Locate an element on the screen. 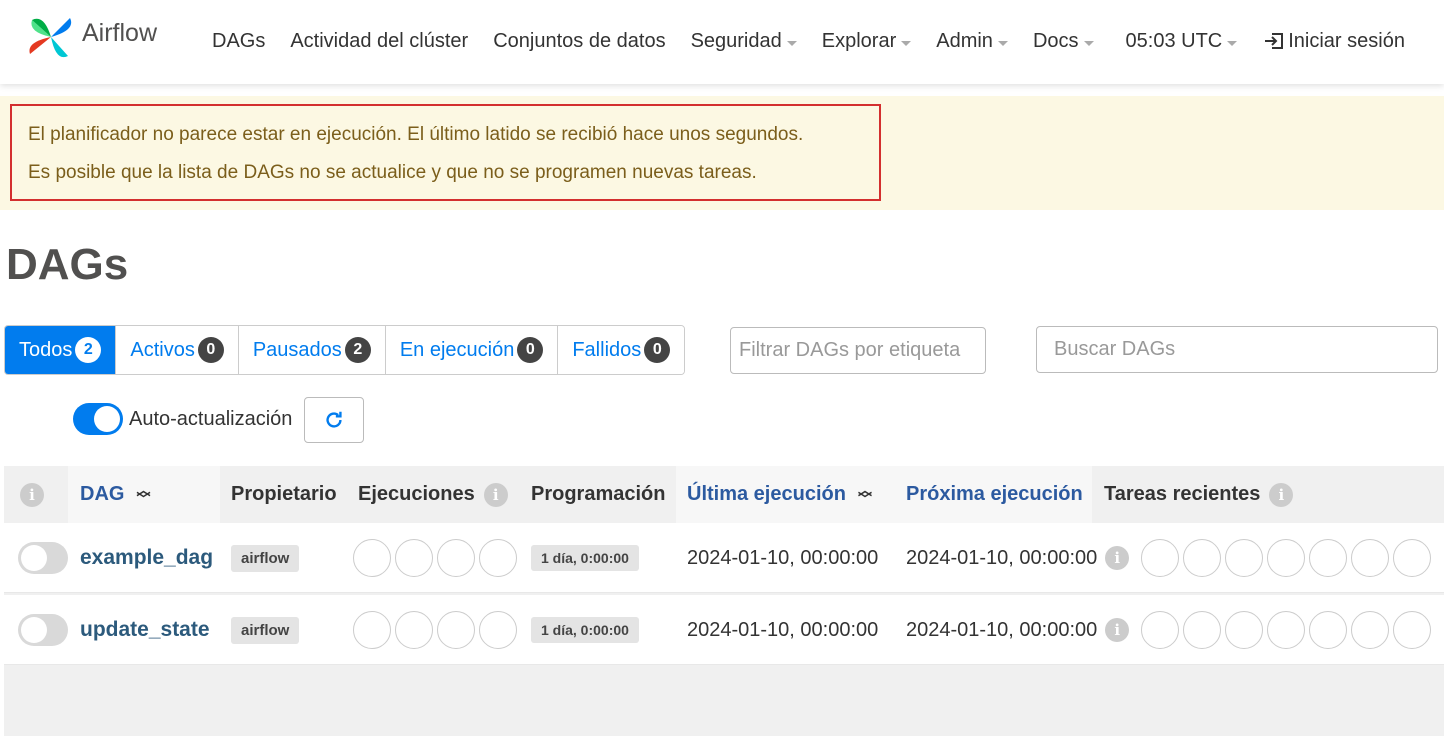 Image resolution: width=1444 pixels, height=736 pixels. nav-admin: Admin is located at coordinates (972, 41).